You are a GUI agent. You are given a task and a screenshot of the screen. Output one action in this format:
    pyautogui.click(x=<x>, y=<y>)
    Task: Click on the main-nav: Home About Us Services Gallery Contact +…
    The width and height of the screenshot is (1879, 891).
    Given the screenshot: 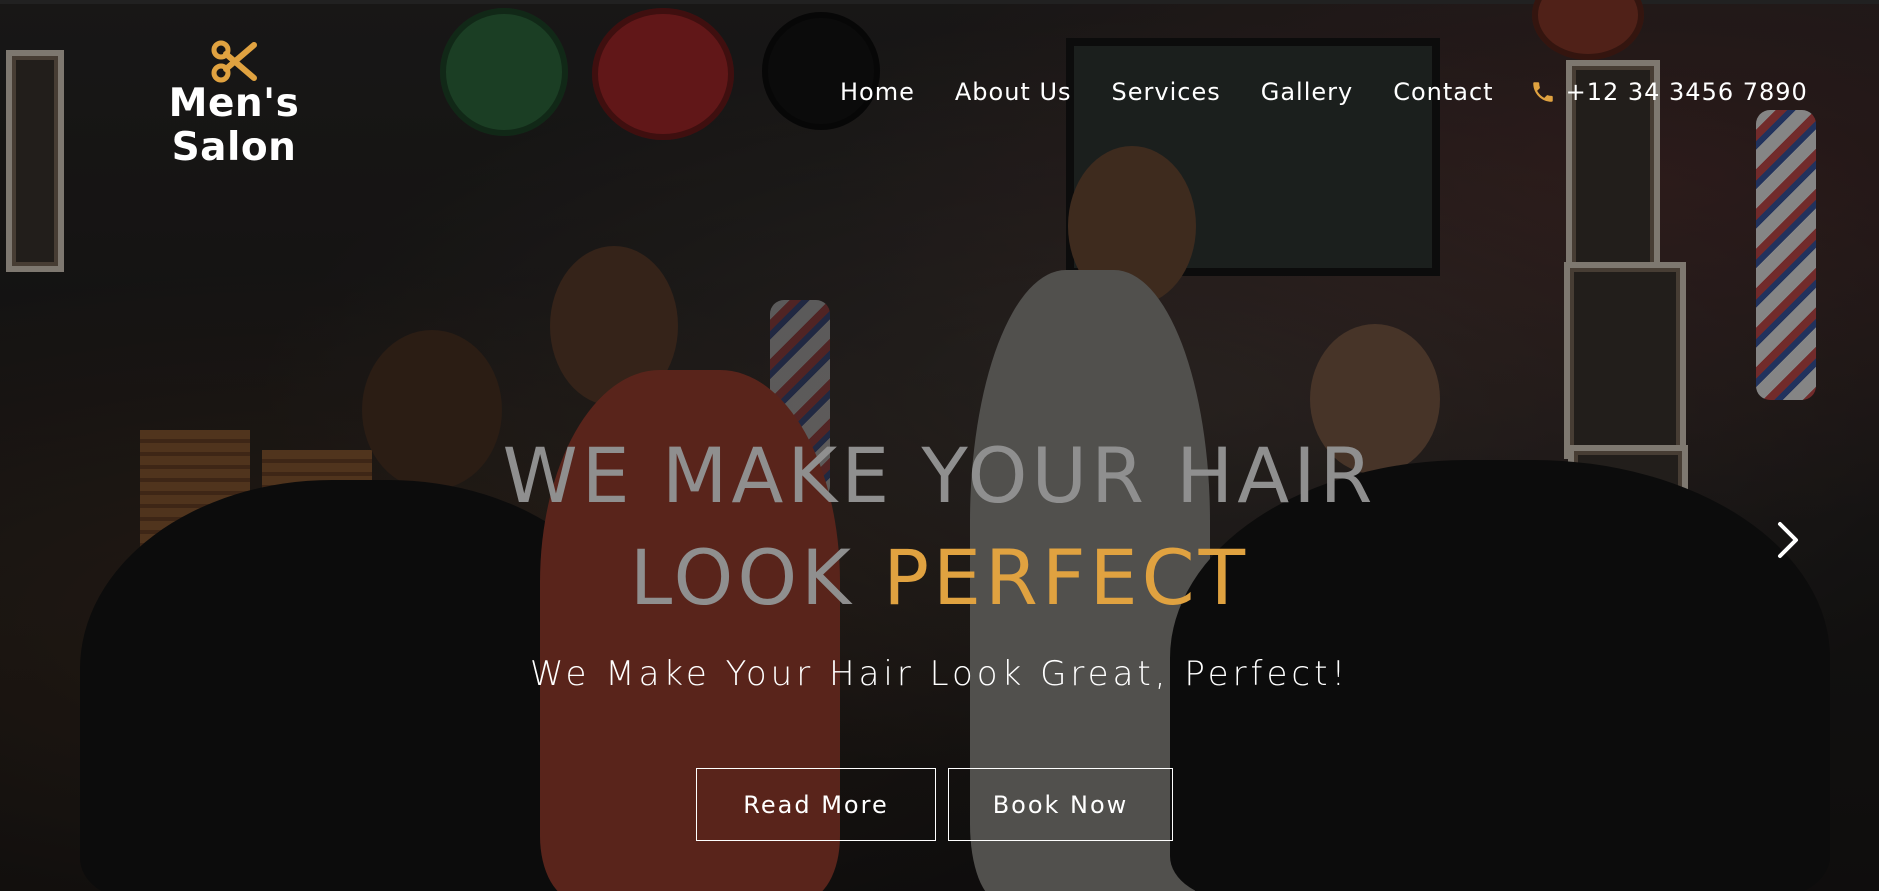 What is the action you would take?
    pyautogui.click(x=1324, y=92)
    